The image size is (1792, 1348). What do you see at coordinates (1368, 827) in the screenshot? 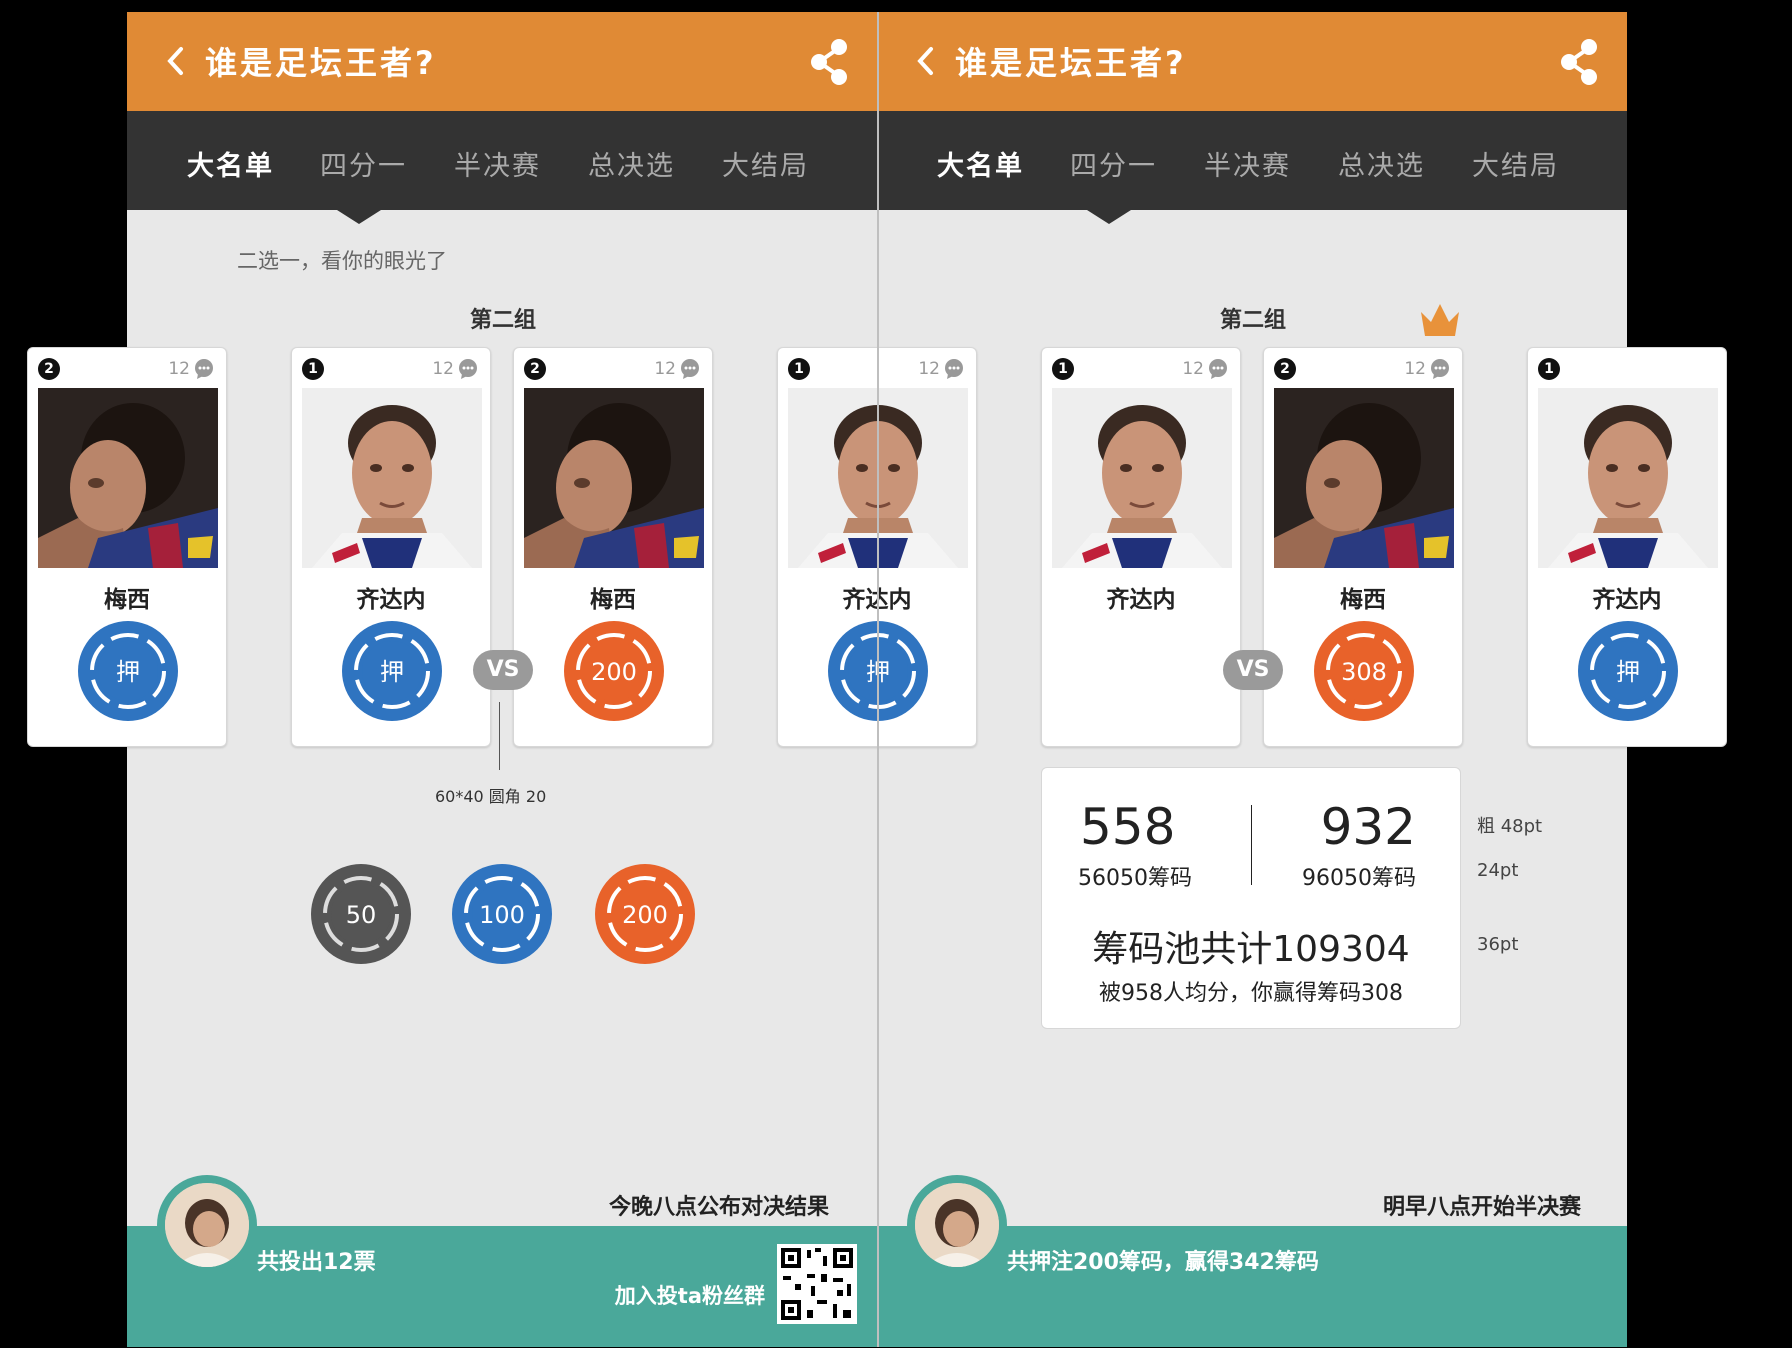
I see `right-votes: 932` at bounding box center [1368, 827].